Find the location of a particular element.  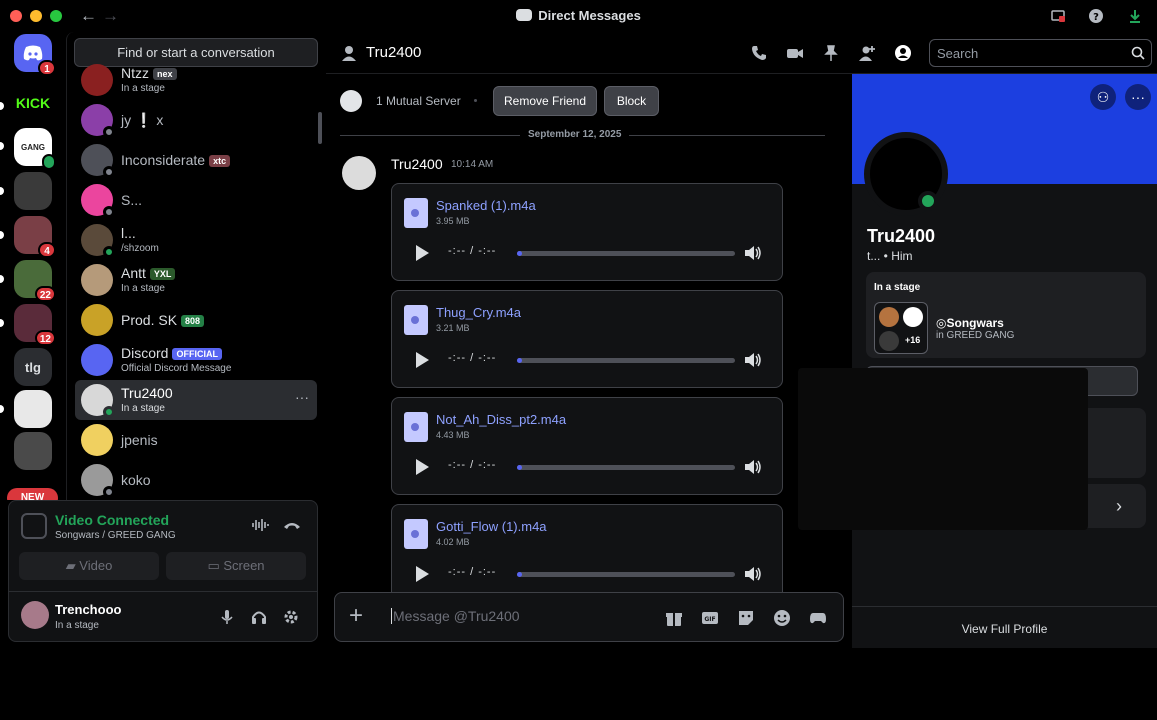

microphone-icon is located at coordinates (227, 617).